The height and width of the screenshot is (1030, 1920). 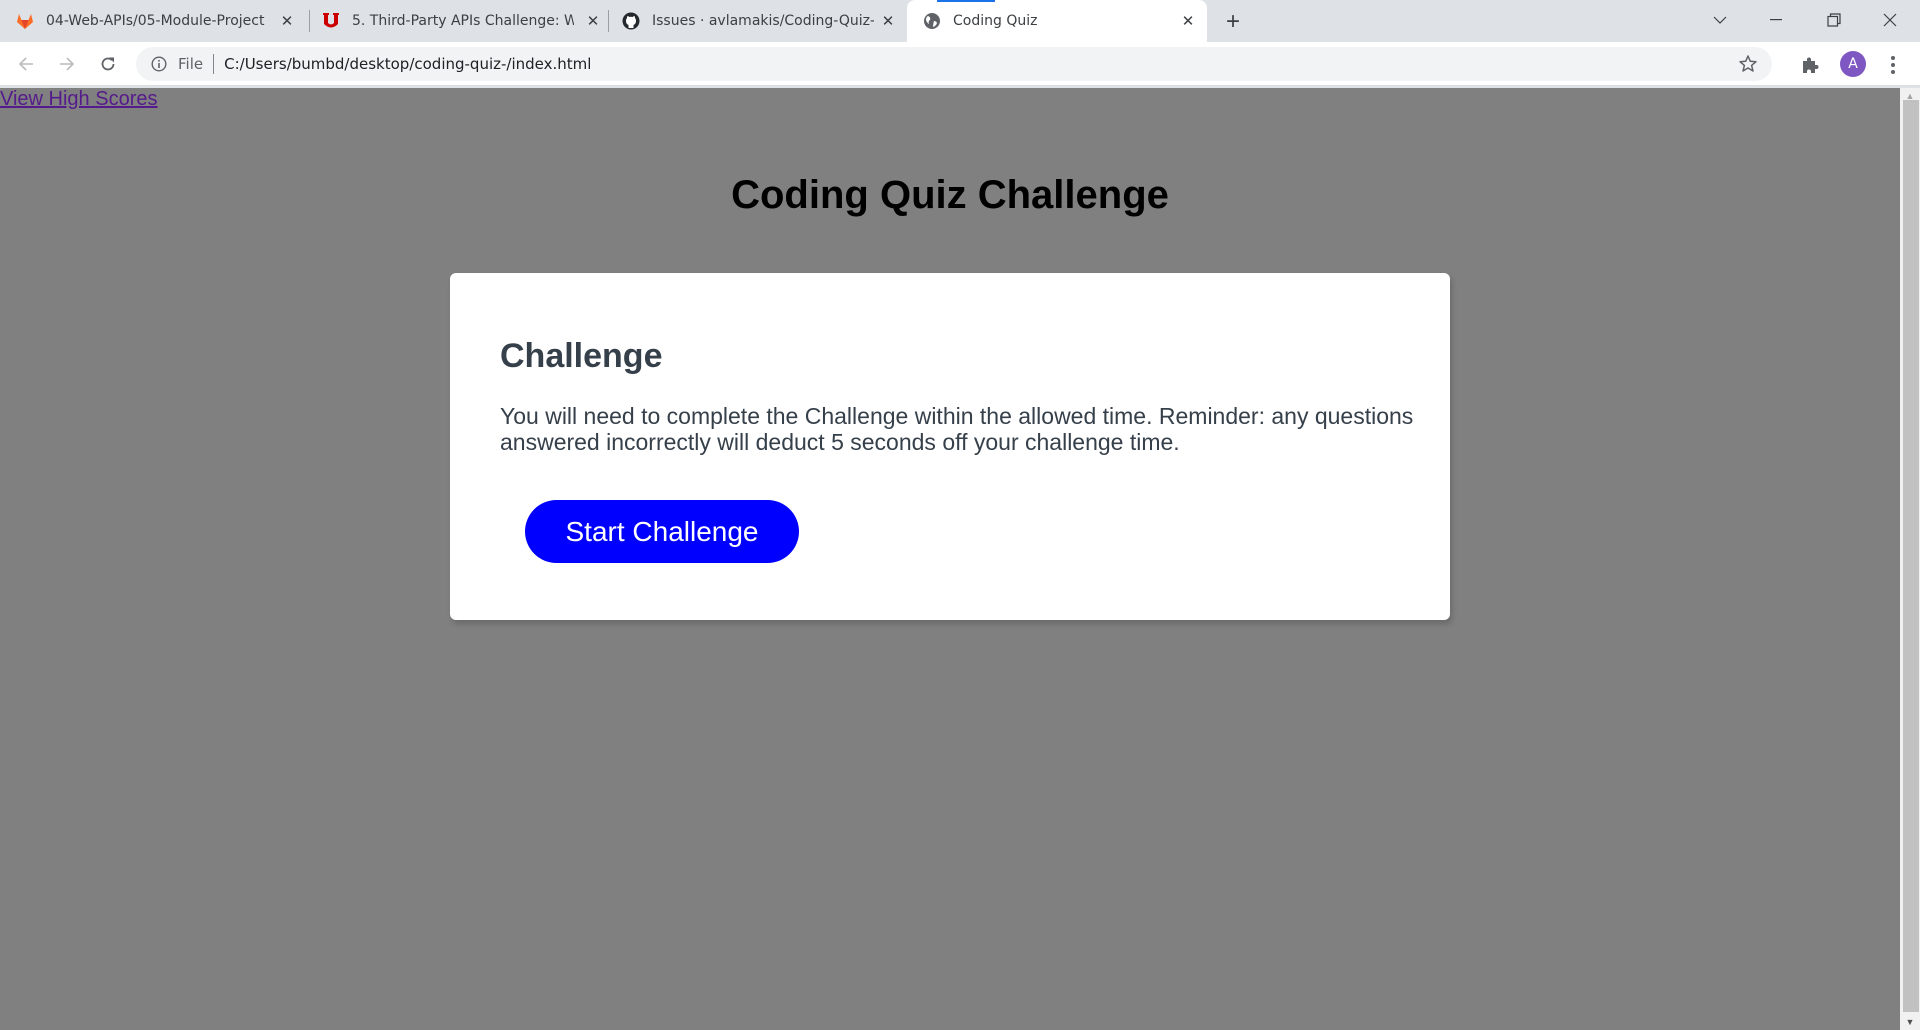 I want to click on scrollbar-thumb, so click(x=1911, y=556).